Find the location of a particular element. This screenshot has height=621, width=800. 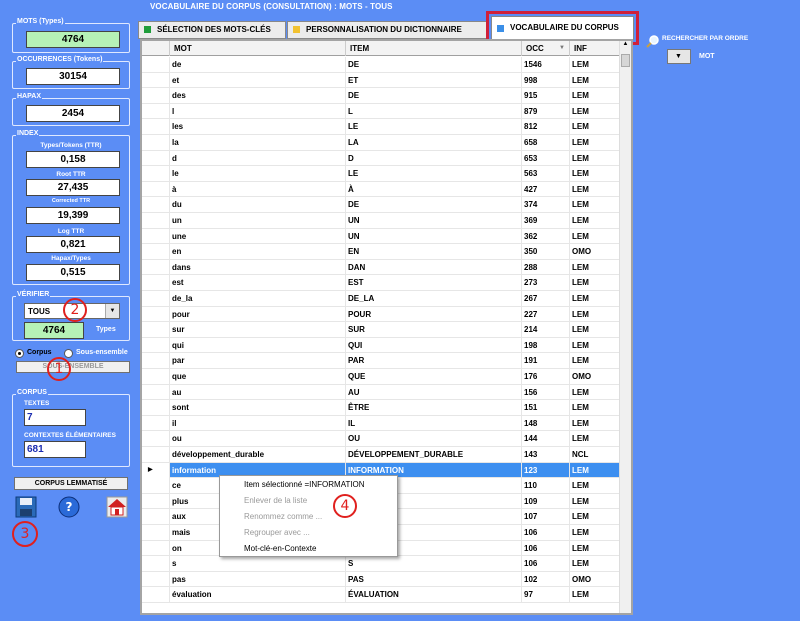

table-row: d D 653 LEM is located at coordinates (381, 158).